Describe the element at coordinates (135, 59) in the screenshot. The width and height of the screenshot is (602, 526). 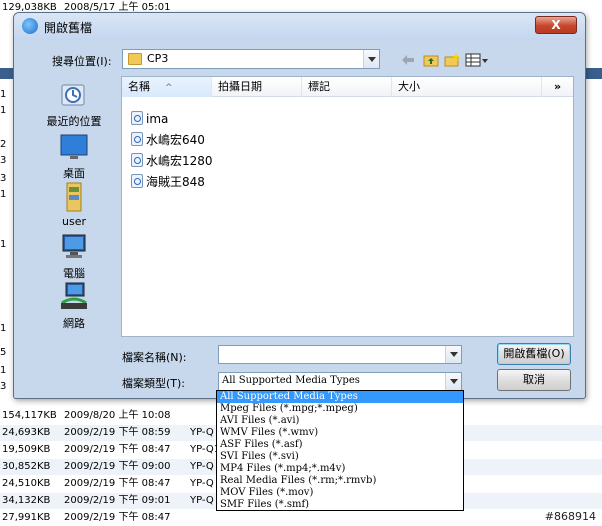
I see `folder-icon` at that location.